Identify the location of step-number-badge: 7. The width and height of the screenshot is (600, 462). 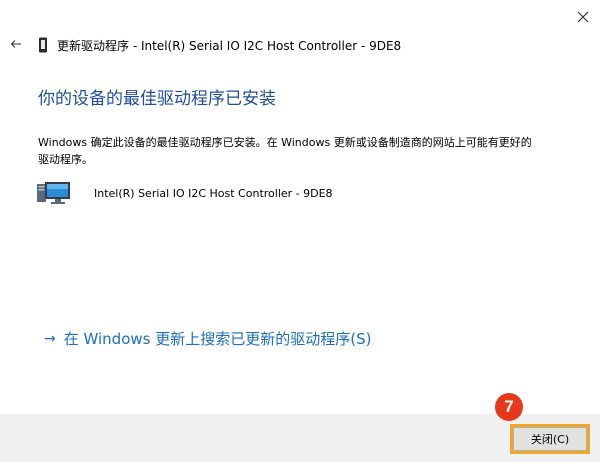
(509, 407).